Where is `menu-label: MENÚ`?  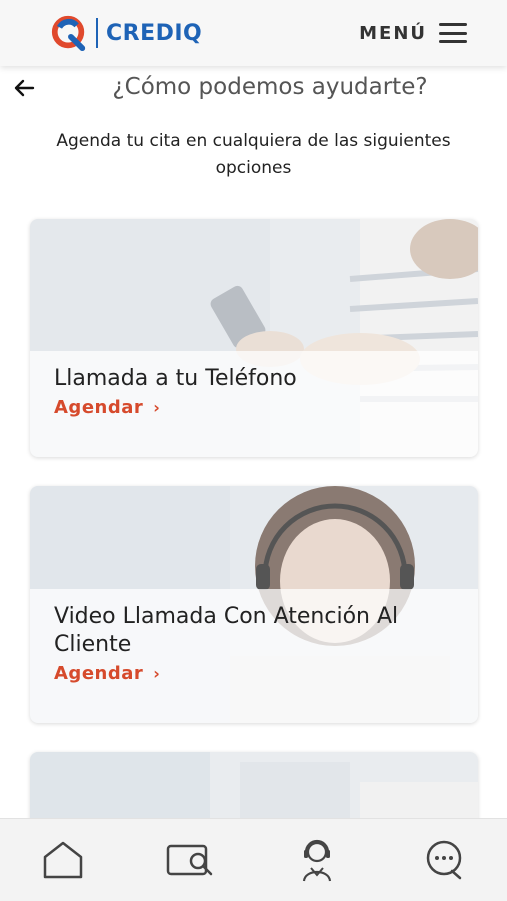 menu-label: MENÚ is located at coordinates (393, 33).